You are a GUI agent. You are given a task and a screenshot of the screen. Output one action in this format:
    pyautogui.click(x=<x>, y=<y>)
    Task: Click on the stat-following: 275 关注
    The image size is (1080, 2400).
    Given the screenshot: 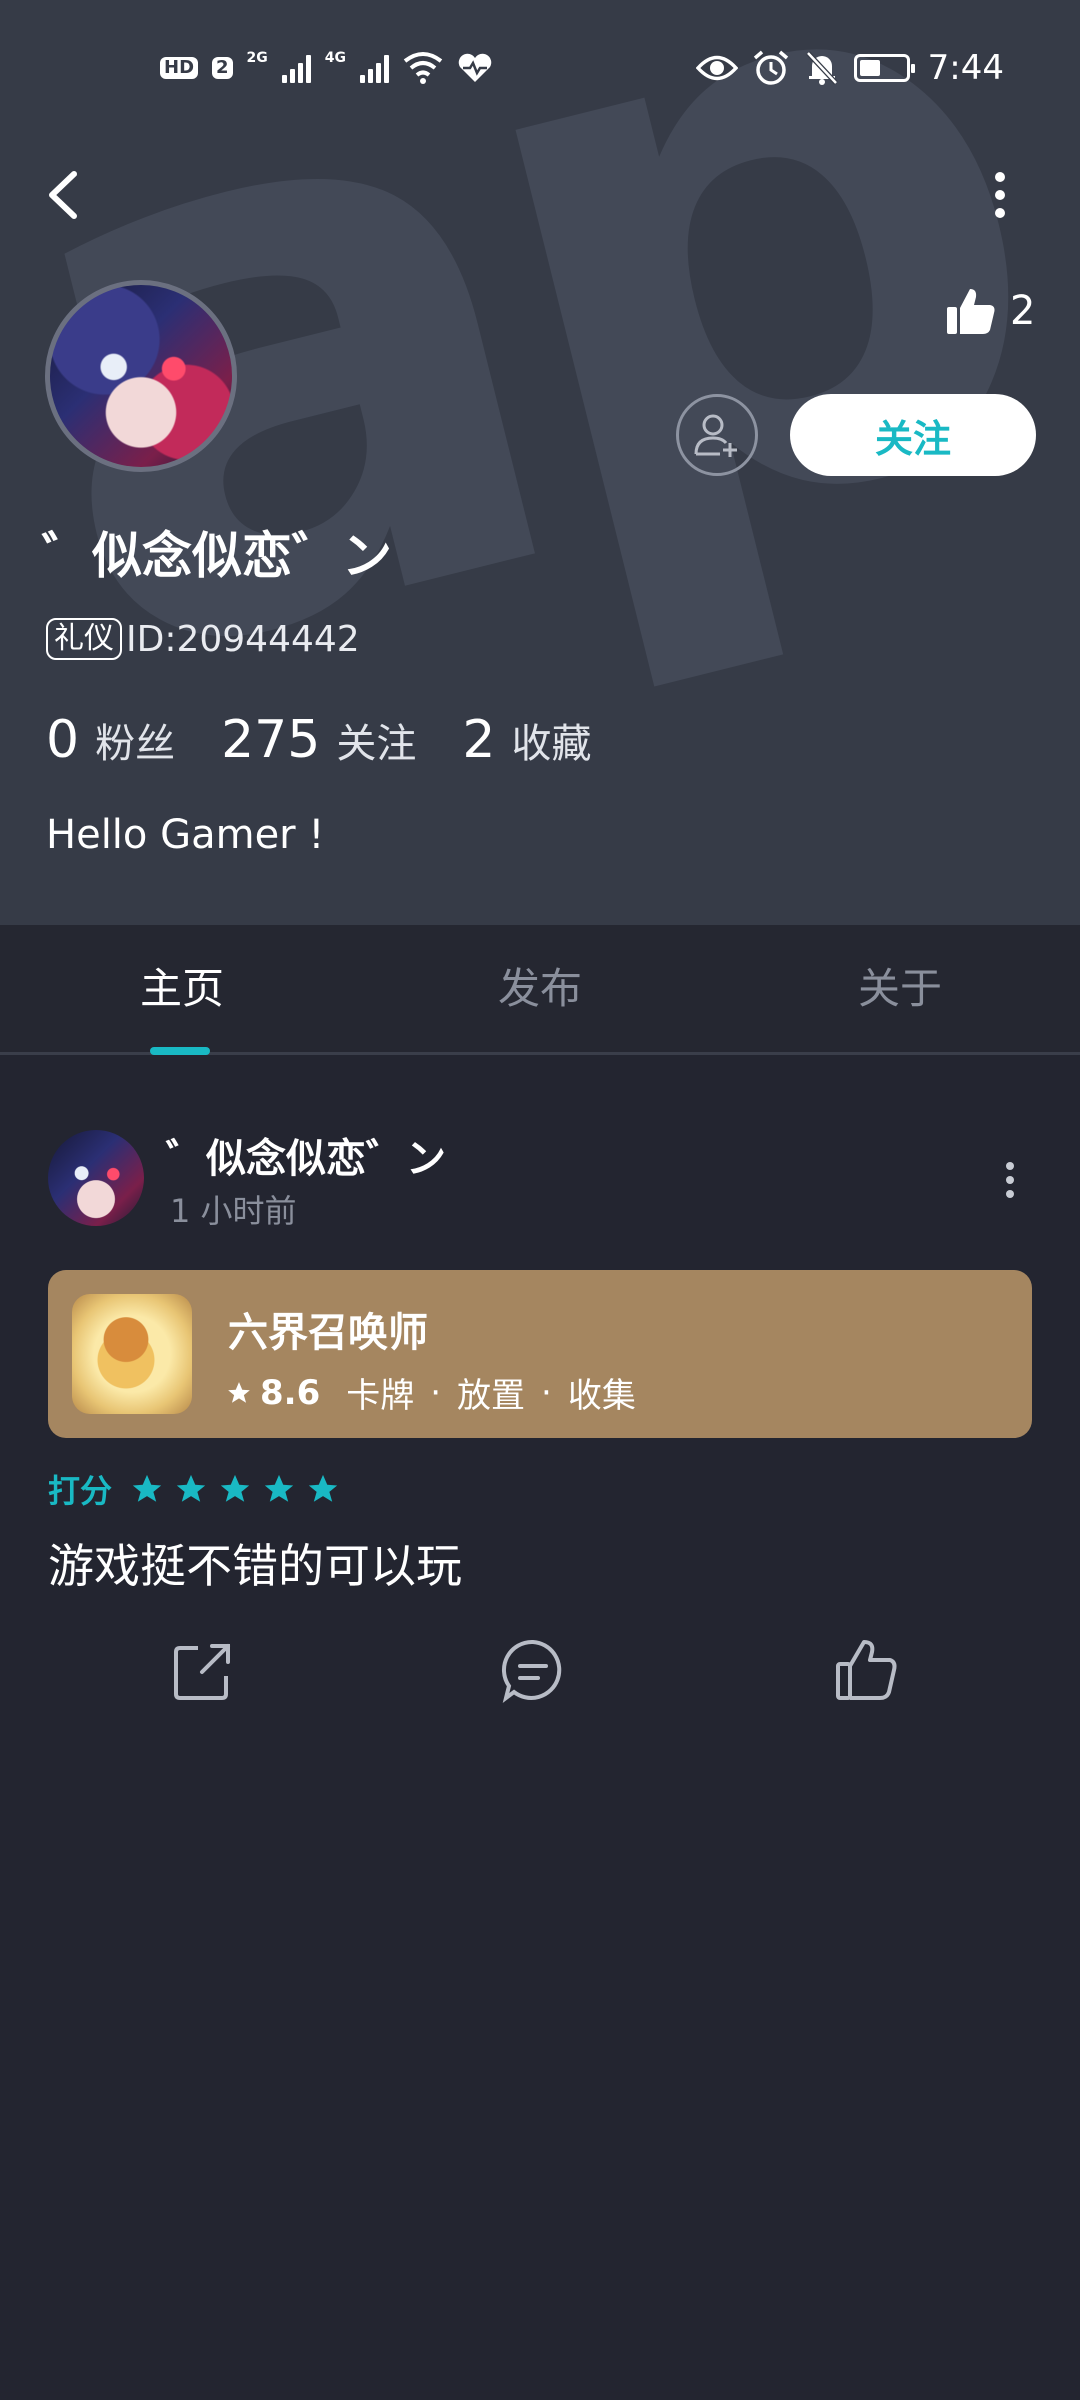 What is the action you would take?
    pyautogui.click(x=318, y=740)
    